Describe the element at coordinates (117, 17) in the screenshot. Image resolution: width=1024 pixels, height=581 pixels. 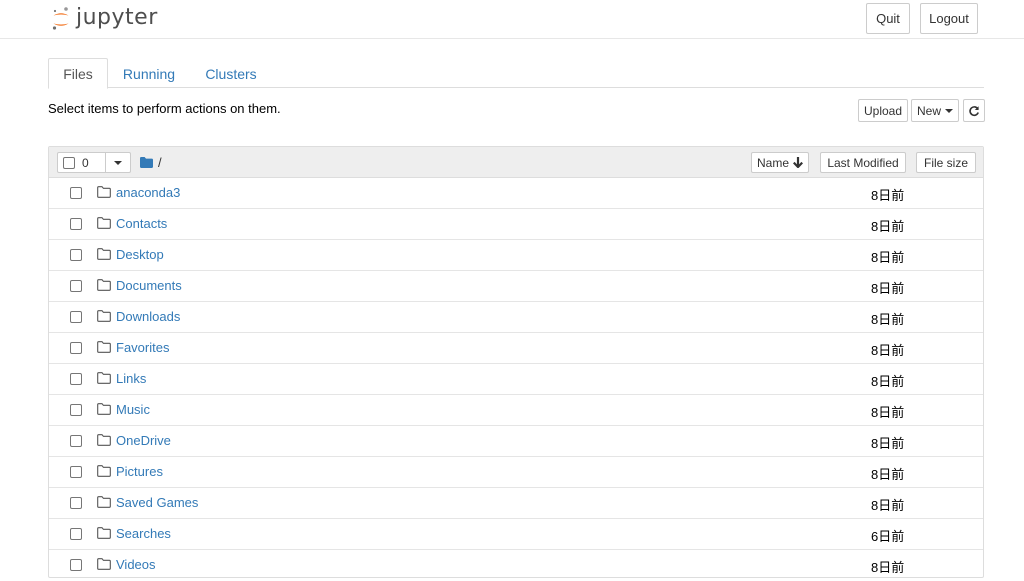
I see `logo-text: jupyter` at that location.